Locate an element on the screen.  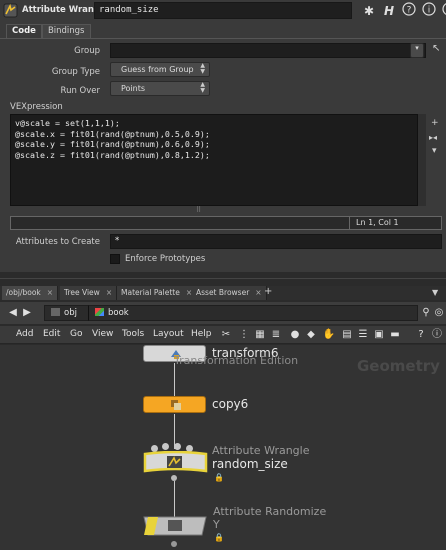
cursor-position: Ln 1, Col 1 is located at coordinates (377, 223).